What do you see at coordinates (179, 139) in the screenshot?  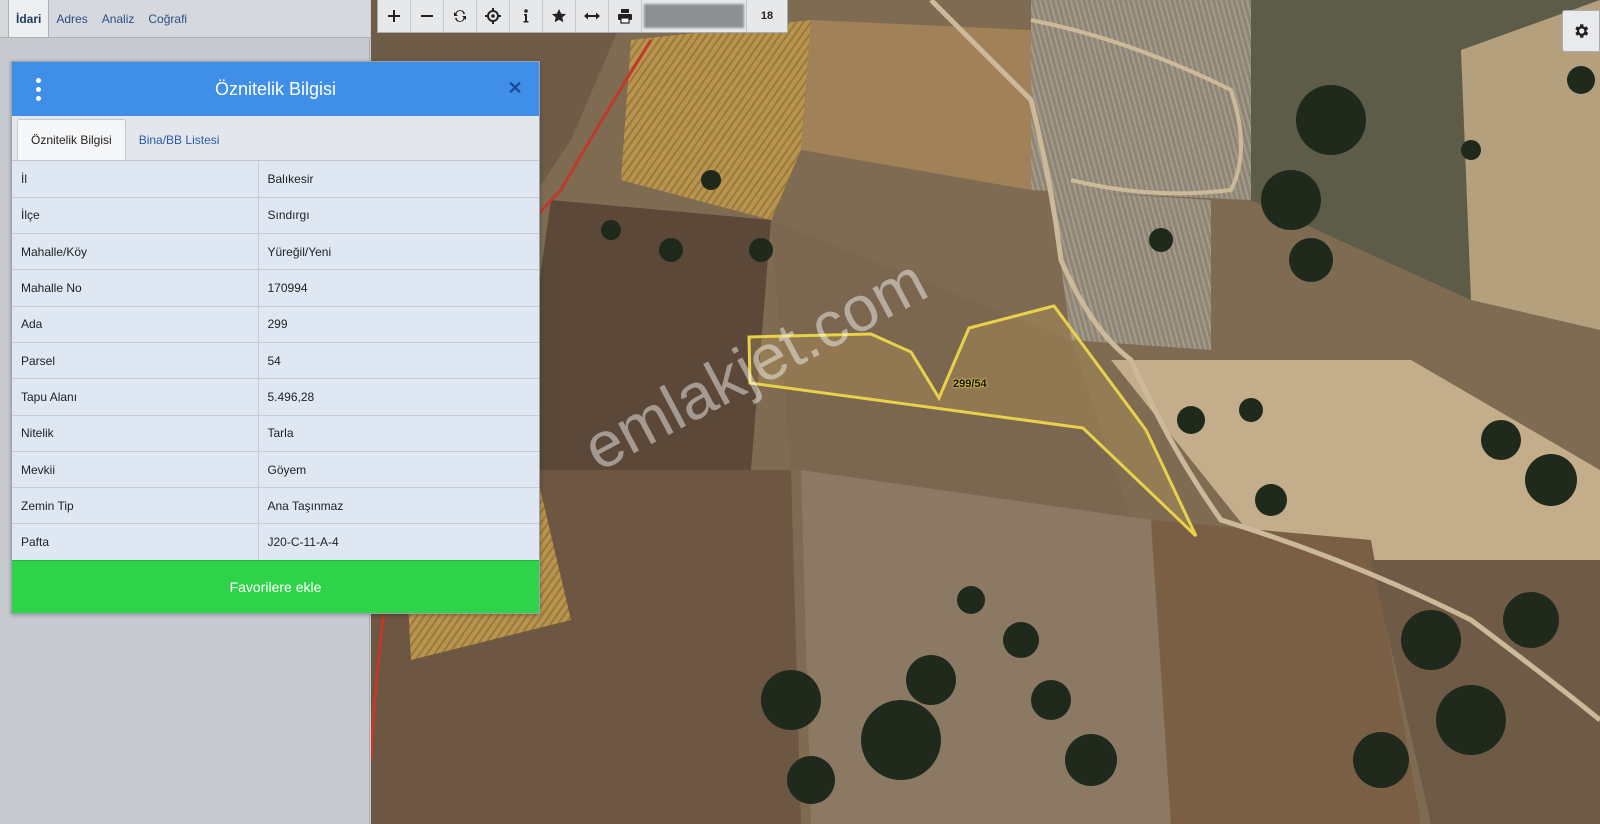 I see `tab-bina-bb-listesi: Bina/BB Listesi` at bounding box center [179, 139].